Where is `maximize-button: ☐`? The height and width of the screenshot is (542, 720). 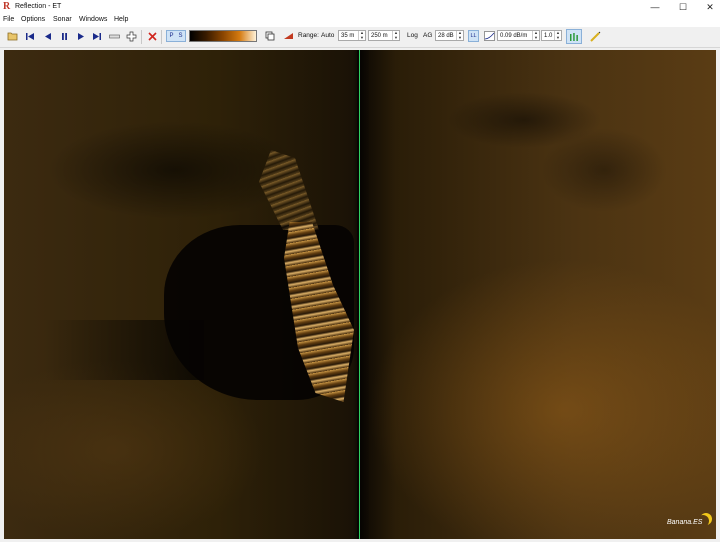
maximize-button: ☐ is located at coordinates (683, 7).